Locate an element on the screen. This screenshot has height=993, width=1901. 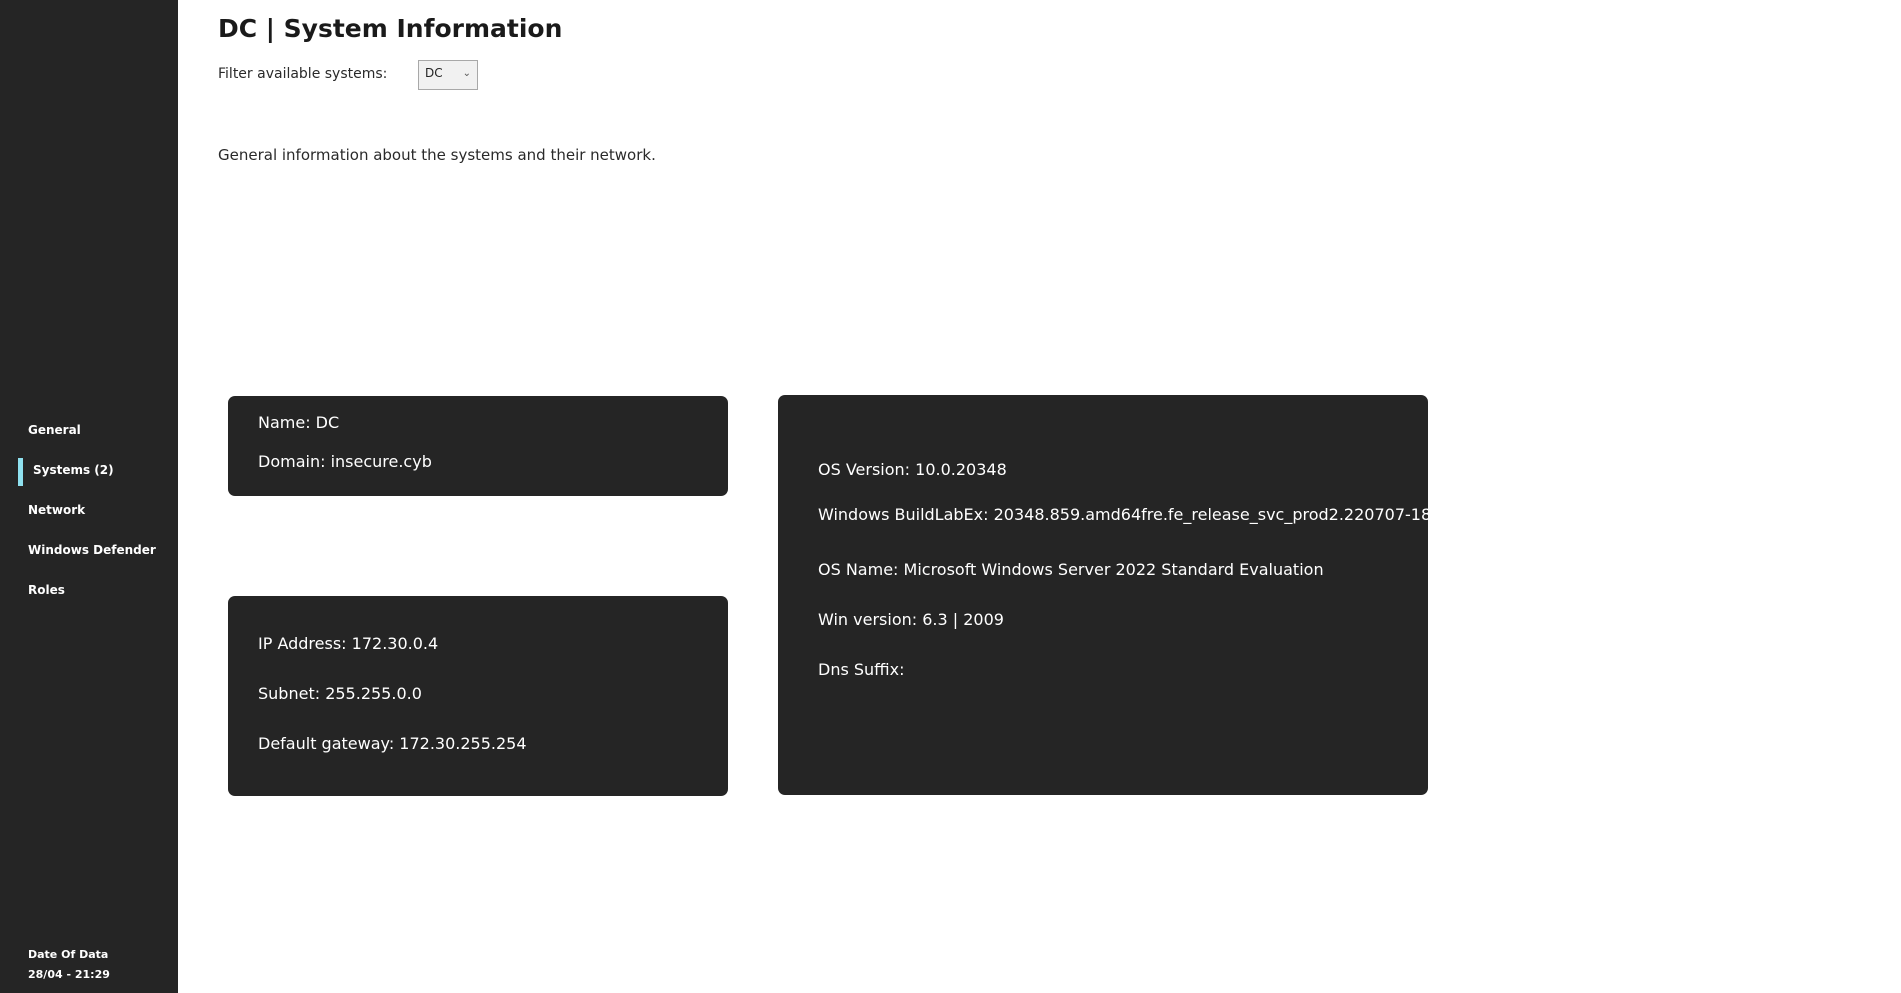
dns-suffix: Dns Suffix: is located at coordinates (861, 669).